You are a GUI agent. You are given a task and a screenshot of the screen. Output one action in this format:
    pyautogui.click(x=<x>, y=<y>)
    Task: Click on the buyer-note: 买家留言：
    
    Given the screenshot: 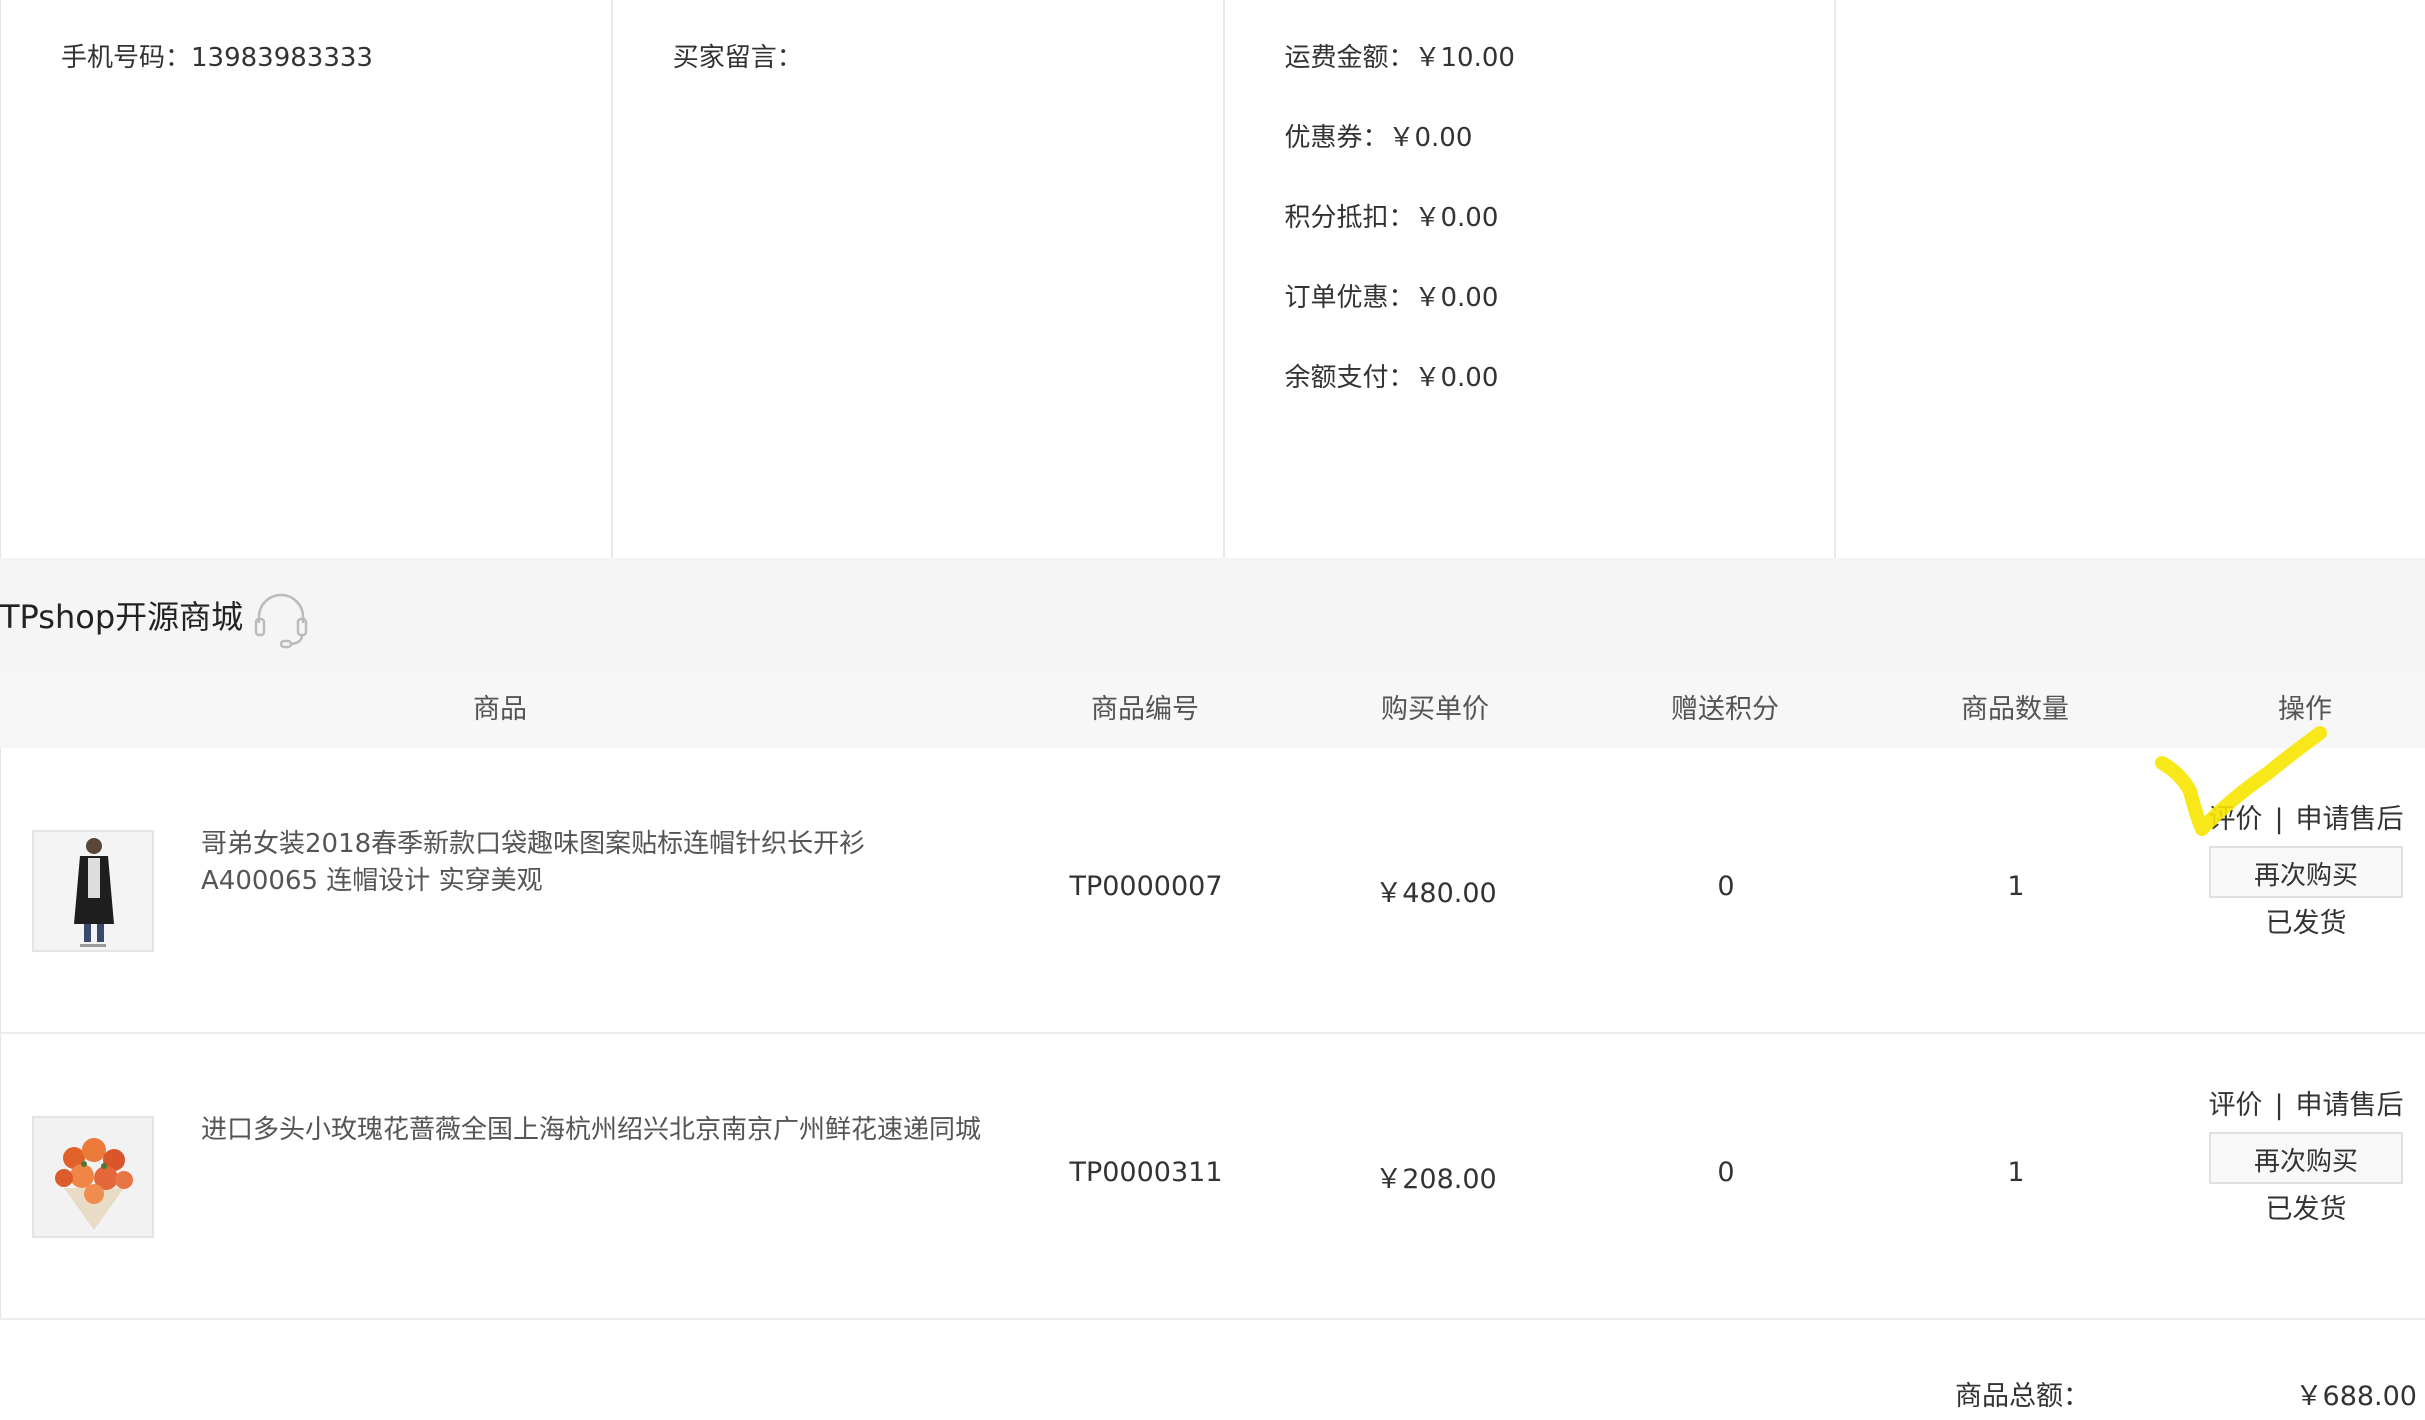 What is the action you would take?
    pyautogui.click(x=737, y=58)
    